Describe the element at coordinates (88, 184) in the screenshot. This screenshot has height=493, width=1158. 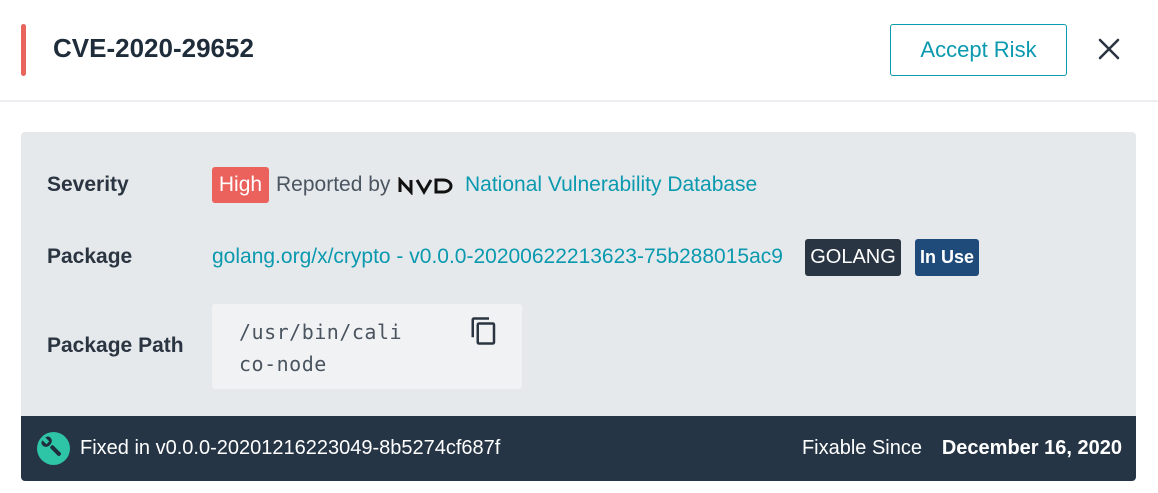
I see `severity-label: Severity` at that location.